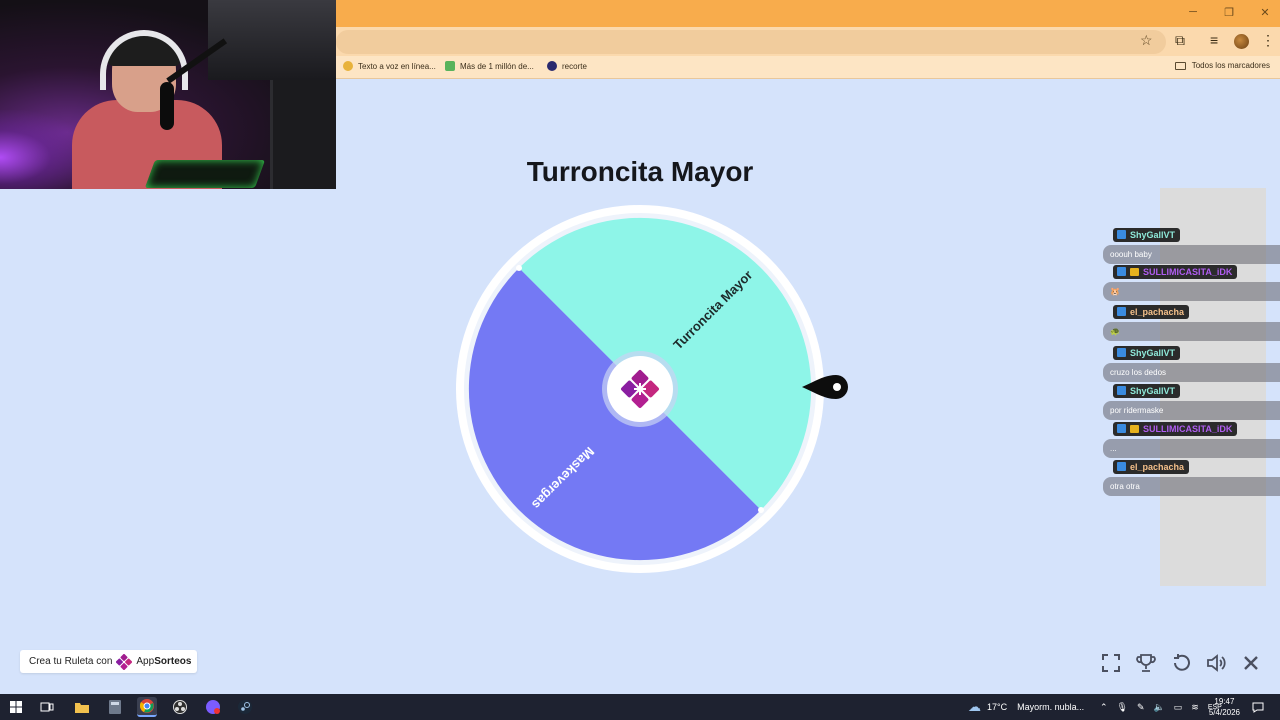 This screenshot has height=720, width=1280. Describe the element at coordinates (16, 707) in the screenshot. I see `windows-start-icon` at that location.